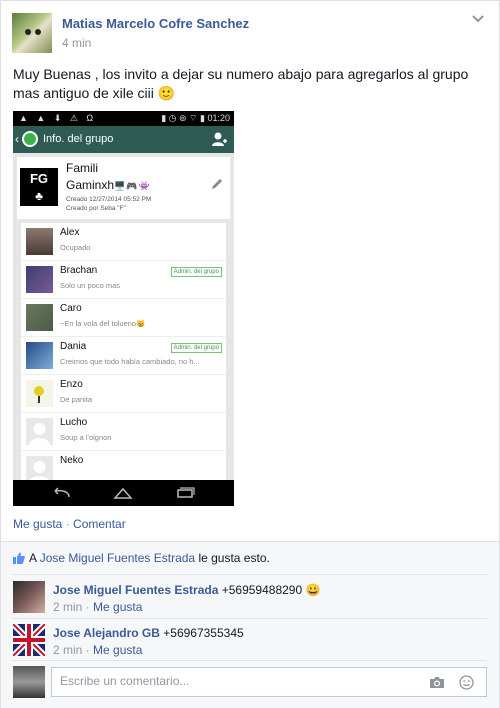 The width and height of the screenshot is (500, 708). I want to click on emoji-icon, so click(466, 682).